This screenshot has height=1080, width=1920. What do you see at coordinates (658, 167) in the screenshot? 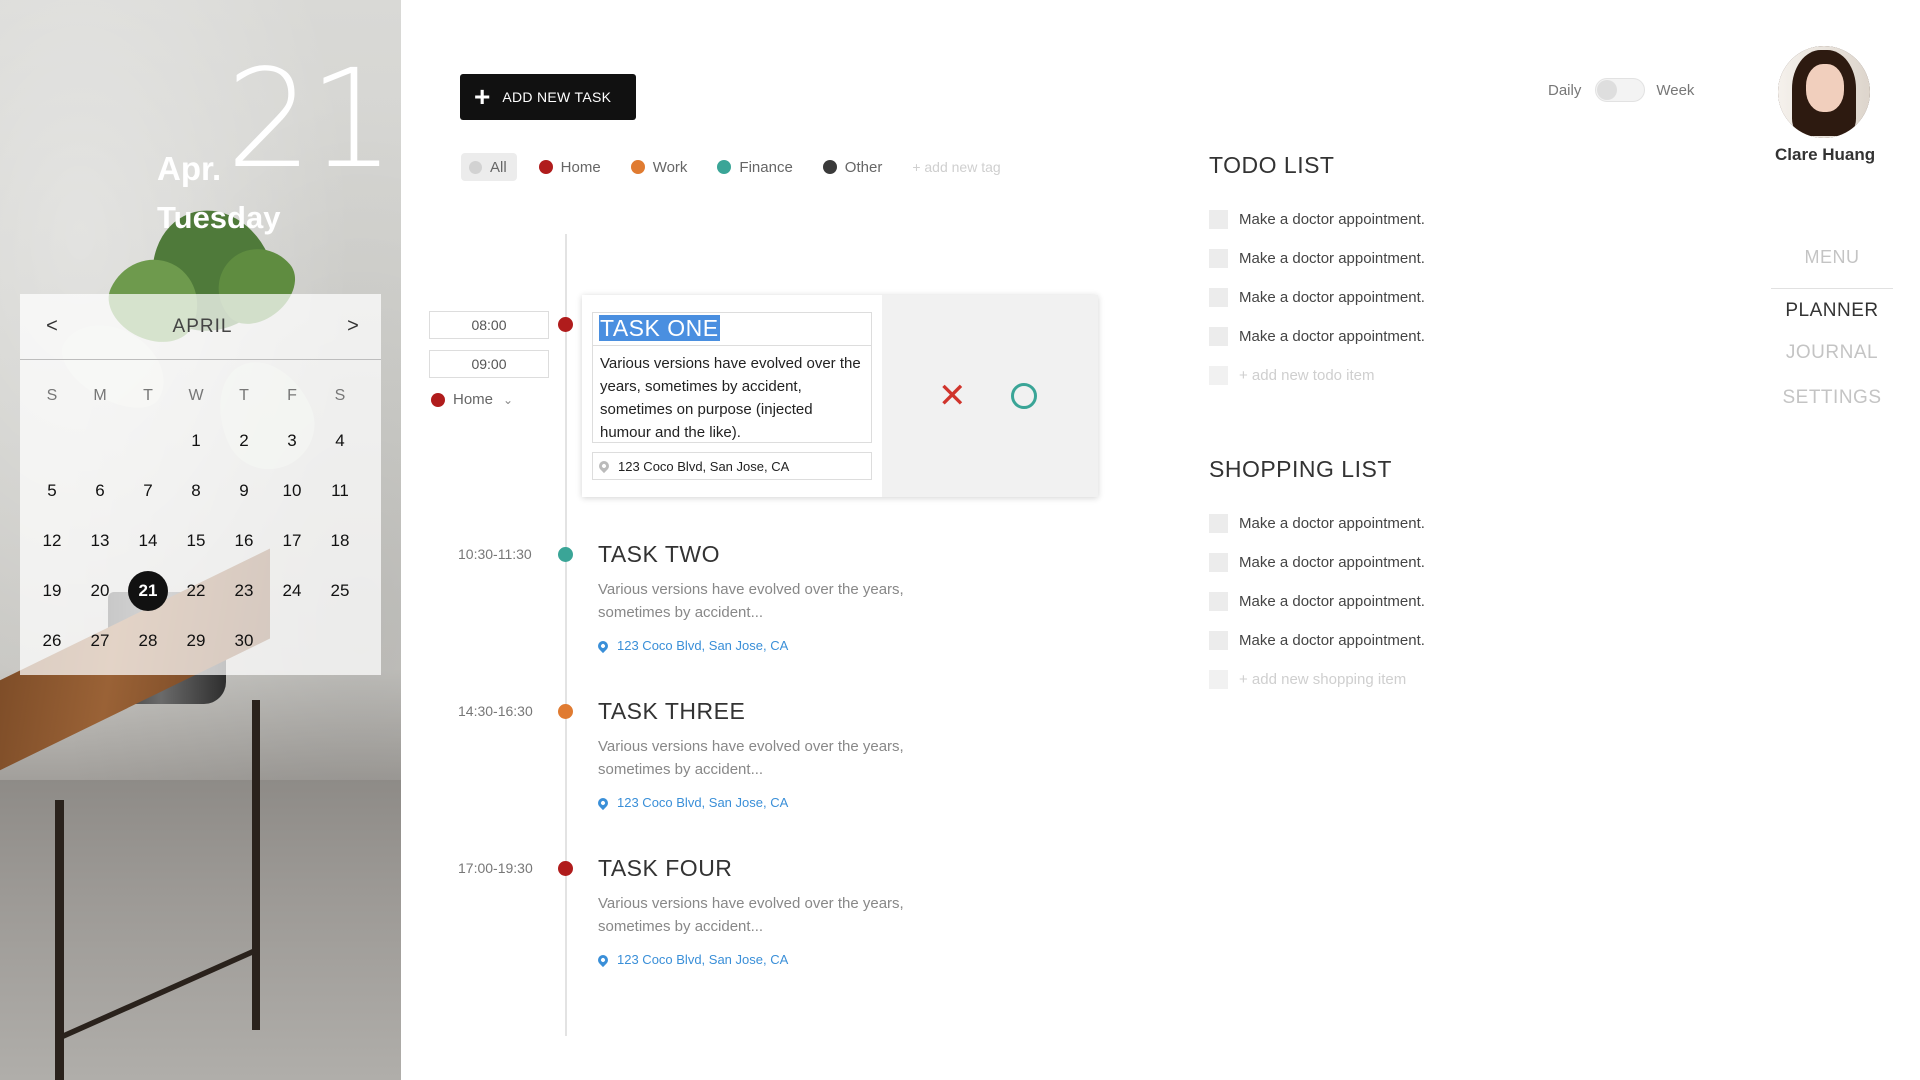
I see `tag-filter-work: Work` at bounding box center [658, 167].